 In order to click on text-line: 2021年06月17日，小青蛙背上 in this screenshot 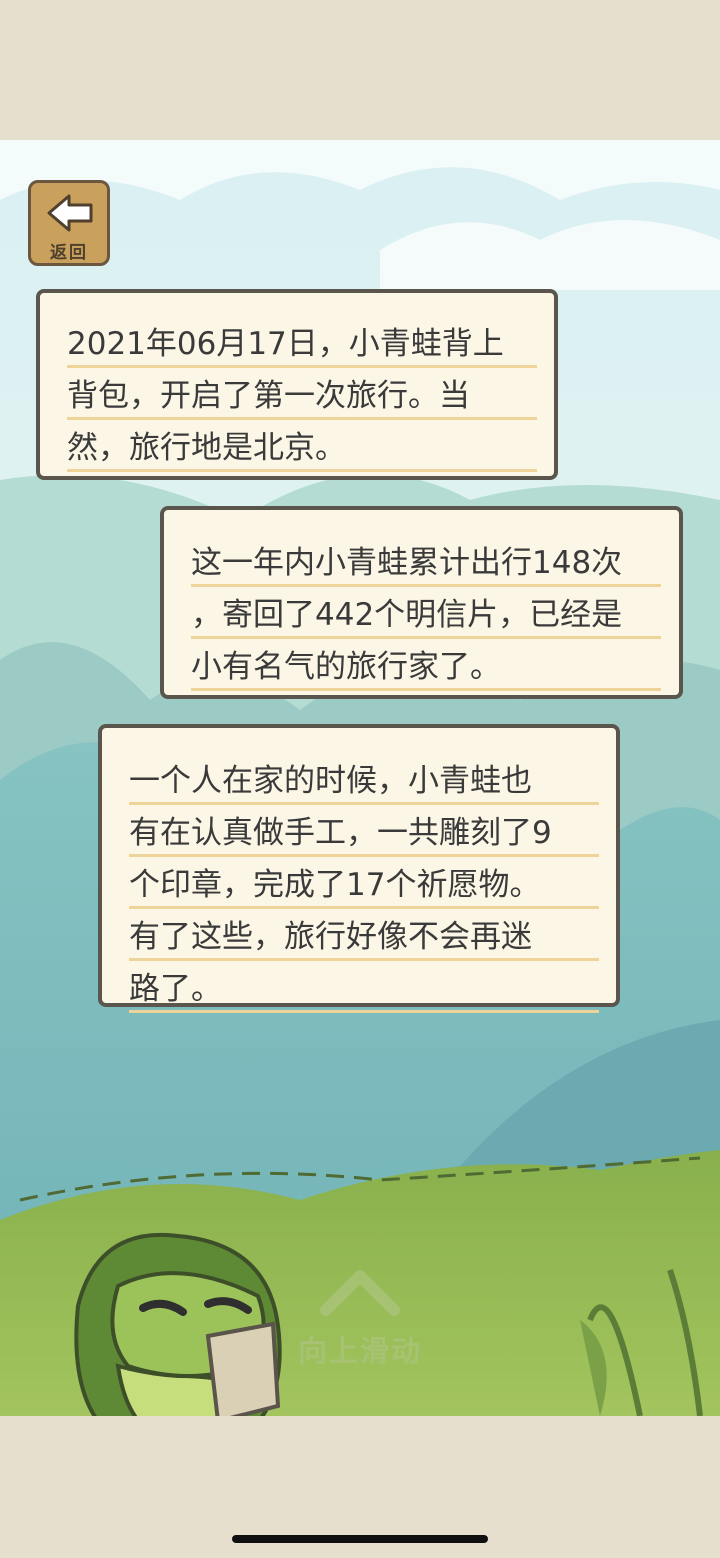, I will do `click(285, 344)`.